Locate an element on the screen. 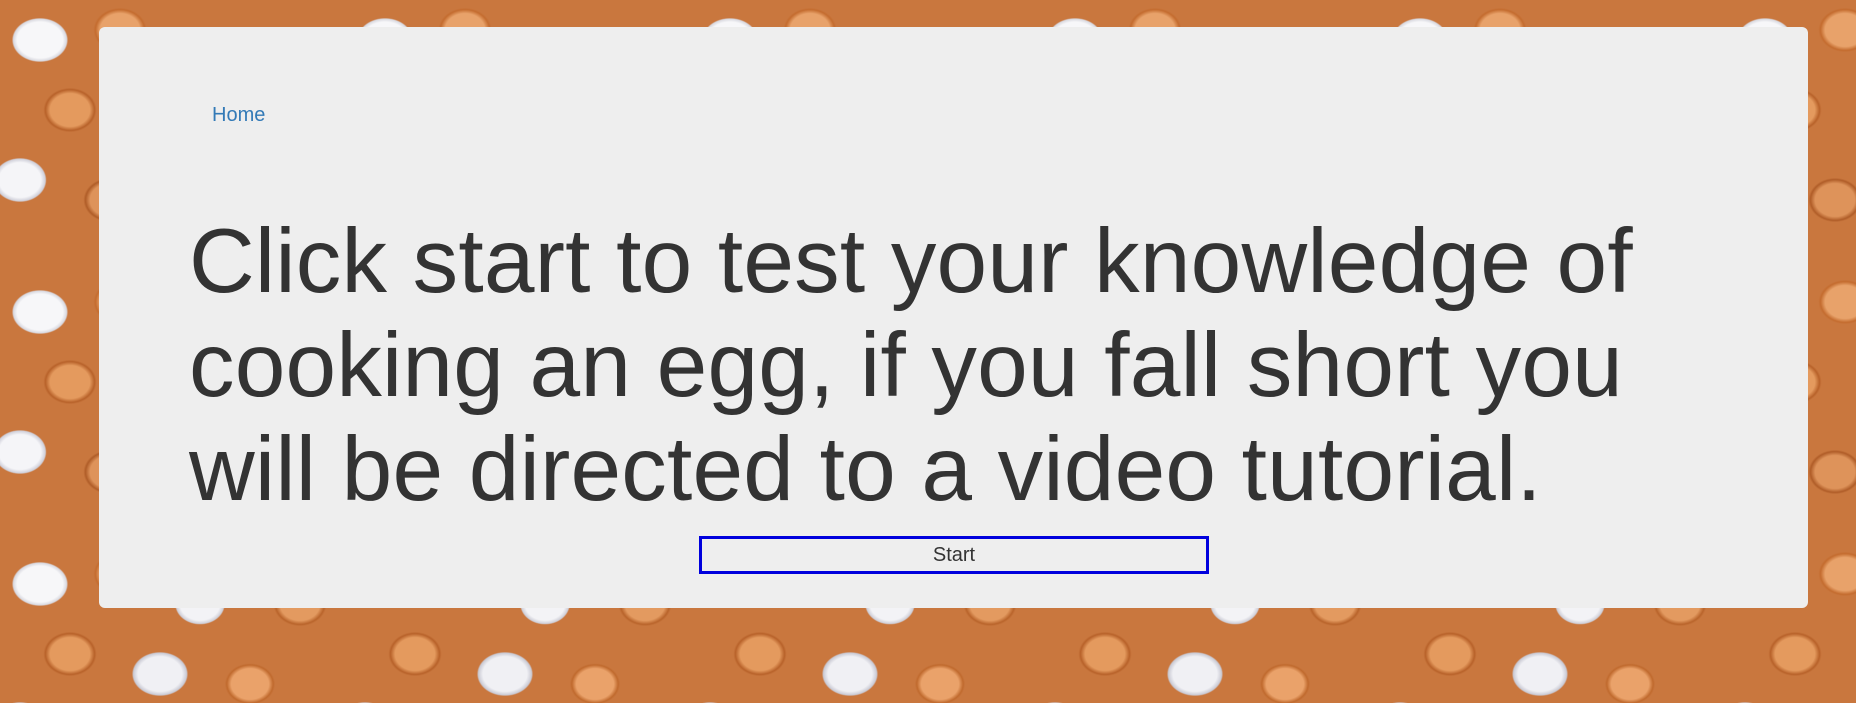 The image size is (1856, 703). start-button: Start is located at coordinates (954, 555).